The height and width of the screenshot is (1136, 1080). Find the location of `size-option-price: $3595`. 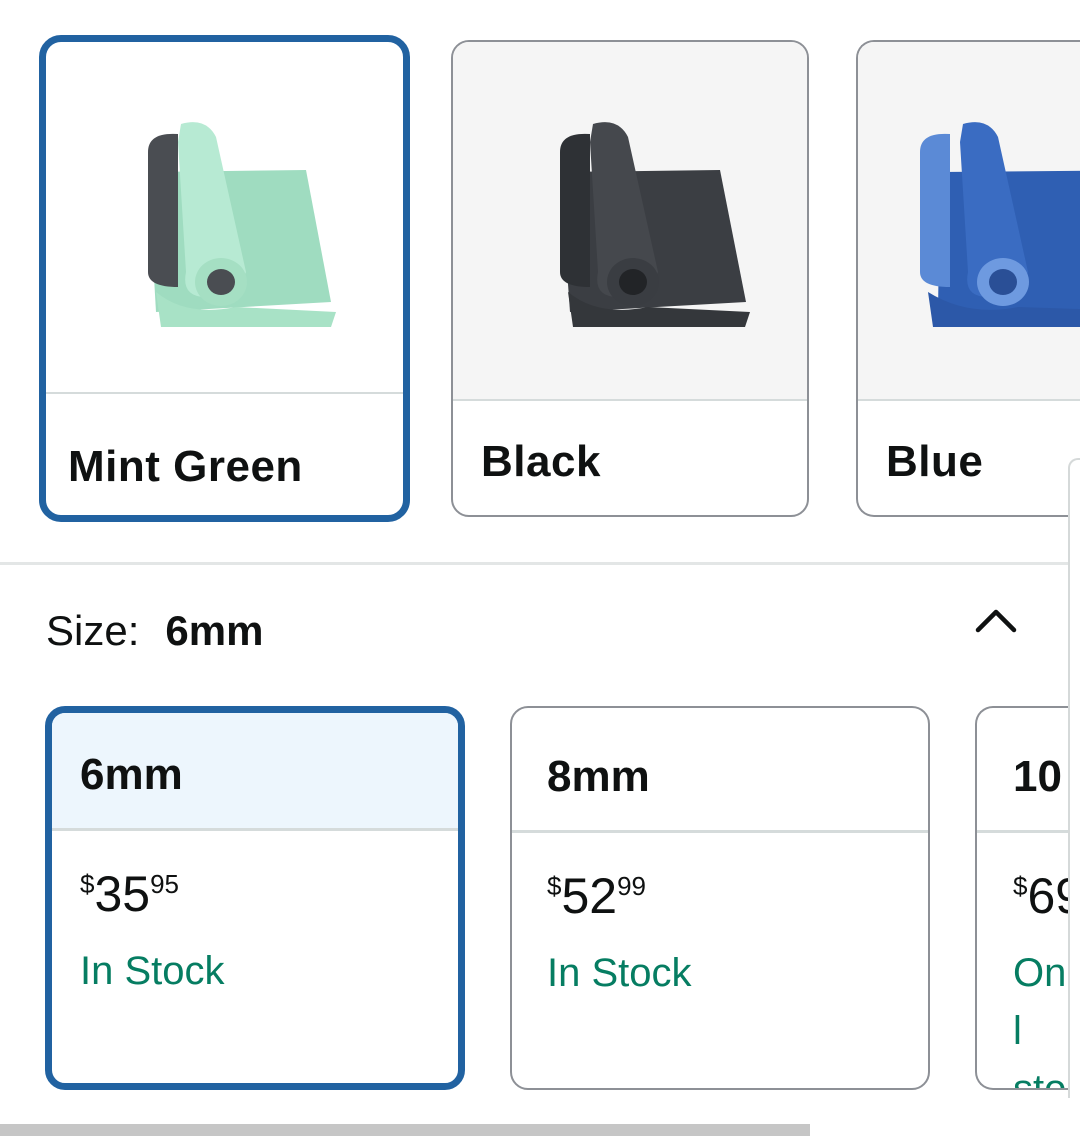

size-option-price: $3595 is located at coordinates (129, 894).